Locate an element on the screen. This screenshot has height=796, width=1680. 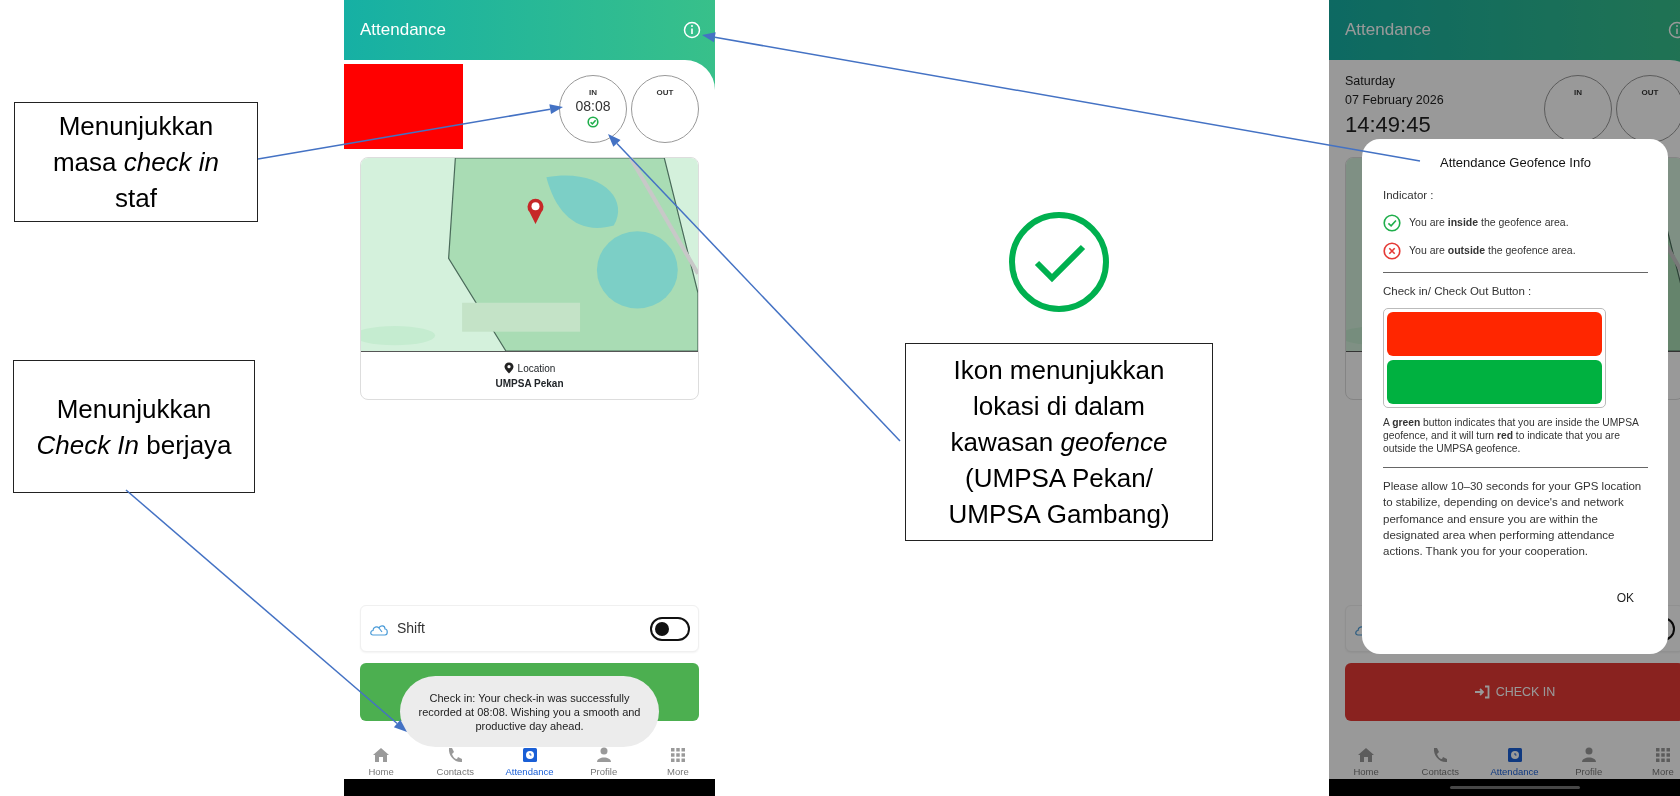
callout-box: Ikon menunjukkan lokasi di dalam kawasan geofence (UMPSA Pekan/ UMPSA Gambang) is located at coordinates (1059, 442).